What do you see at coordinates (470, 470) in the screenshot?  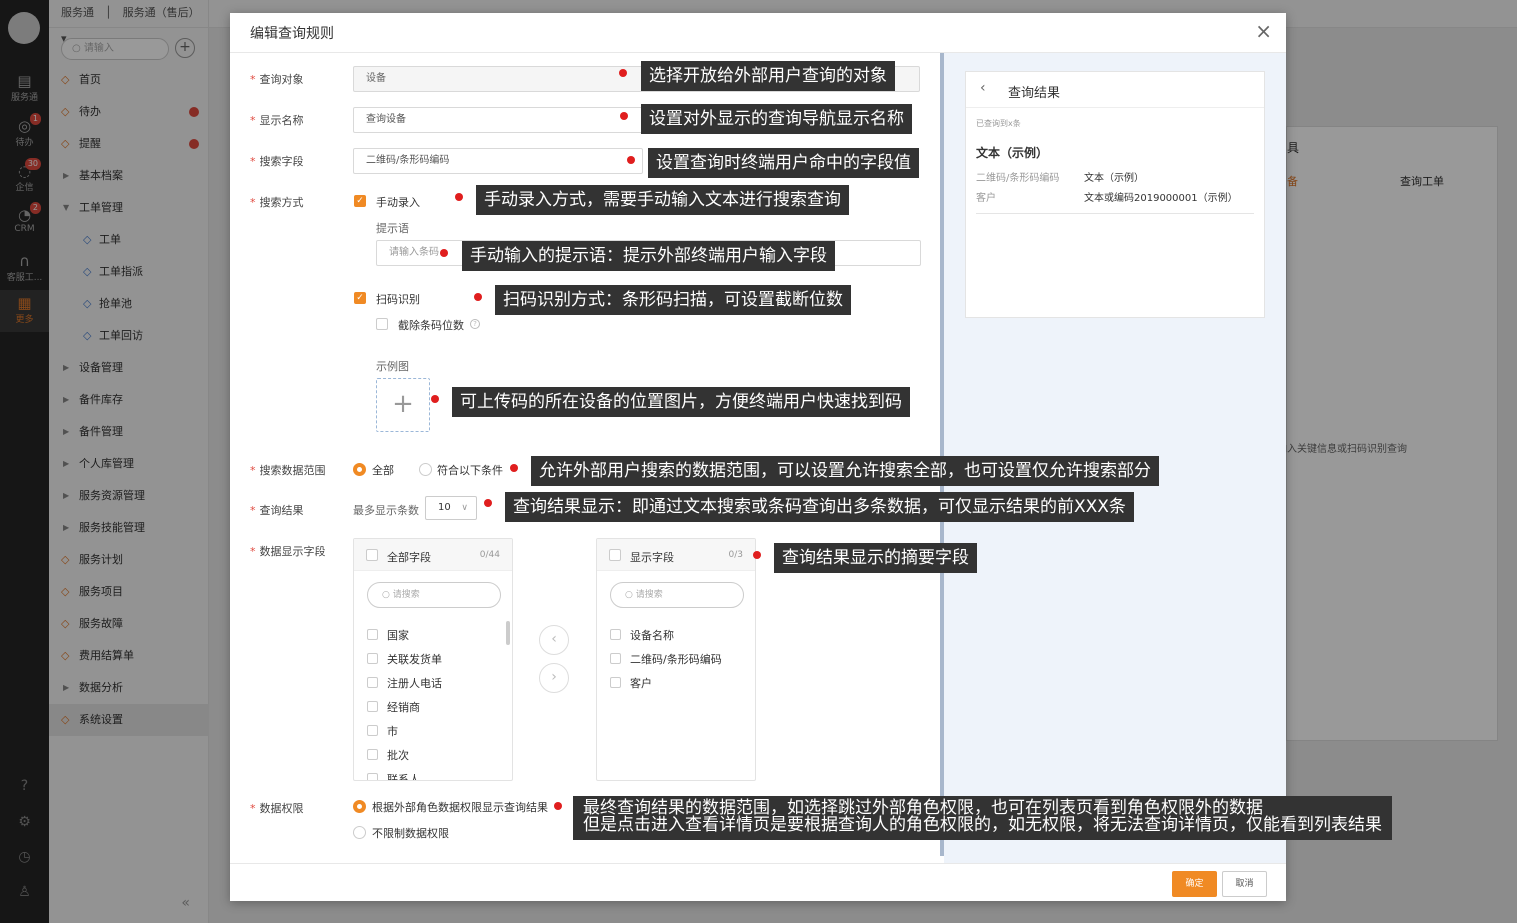 I see `scope-conditional-label: 符合以下条件` at bounding box center [470, 470].